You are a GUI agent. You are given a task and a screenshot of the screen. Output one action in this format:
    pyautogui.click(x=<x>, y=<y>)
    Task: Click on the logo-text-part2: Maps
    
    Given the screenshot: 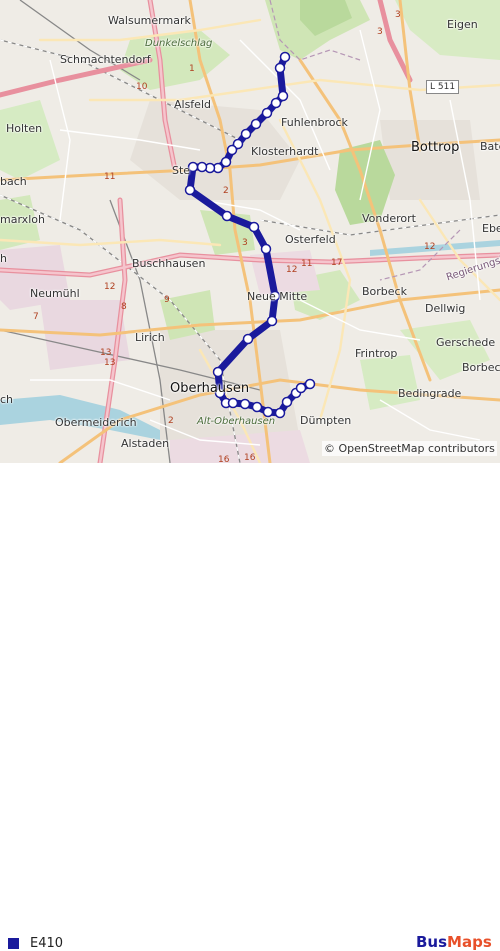 What is the action you would take?
    pyautogui.click(x=469, y=942)
    